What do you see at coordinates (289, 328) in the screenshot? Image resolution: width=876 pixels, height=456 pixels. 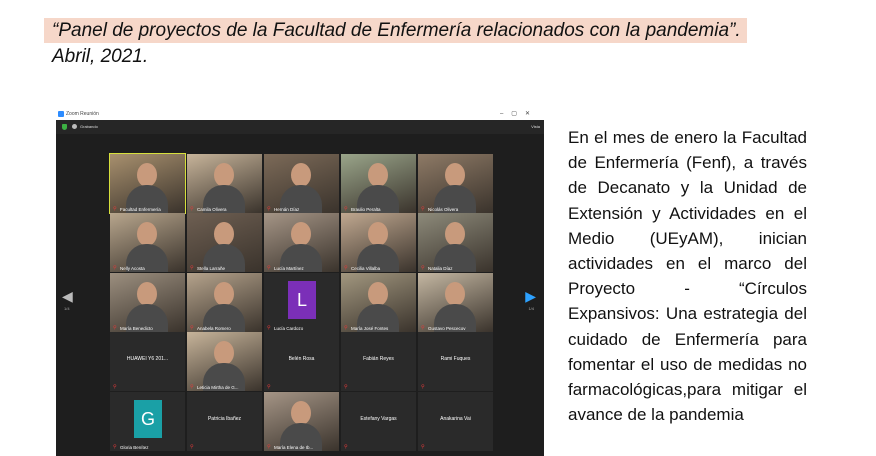 I see `participant-name: Lucía Cardozo` at bounding box center [289, 328].